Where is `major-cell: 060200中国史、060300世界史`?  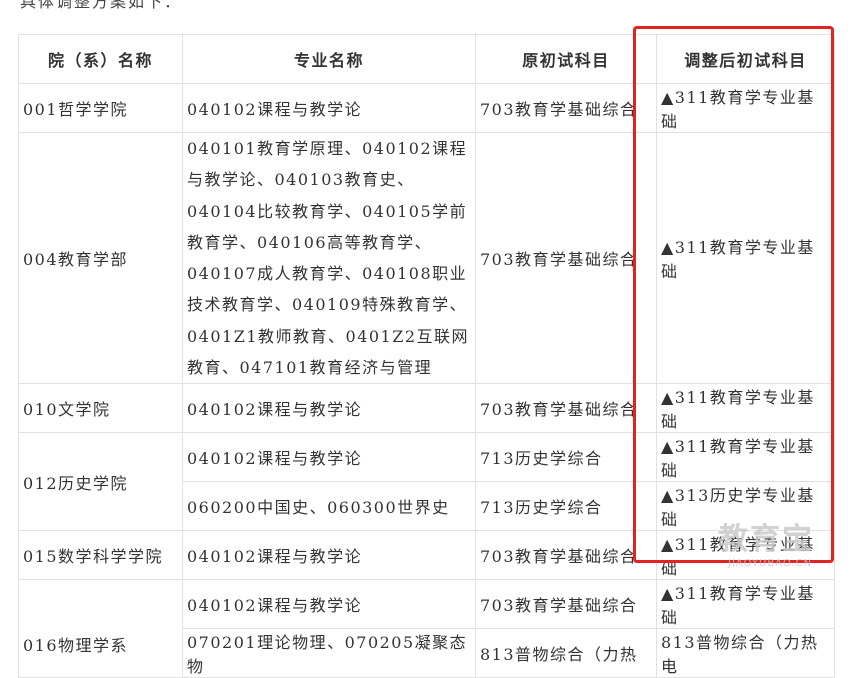 major-cell: 060200中国史、060300世界史 is located at coordinates (329, 506).